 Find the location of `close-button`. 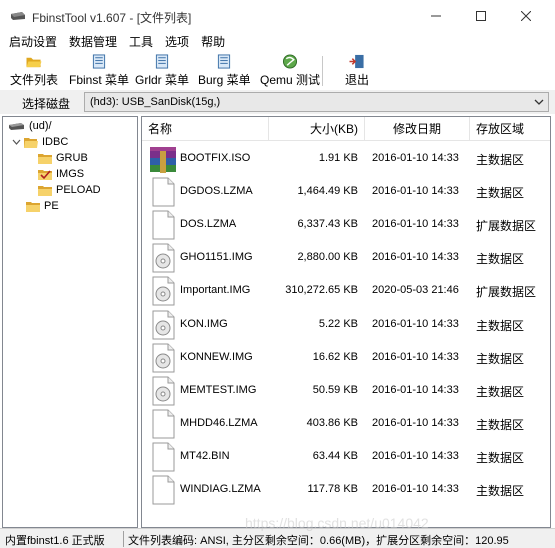

close-button is located at coordinates (526, 16).